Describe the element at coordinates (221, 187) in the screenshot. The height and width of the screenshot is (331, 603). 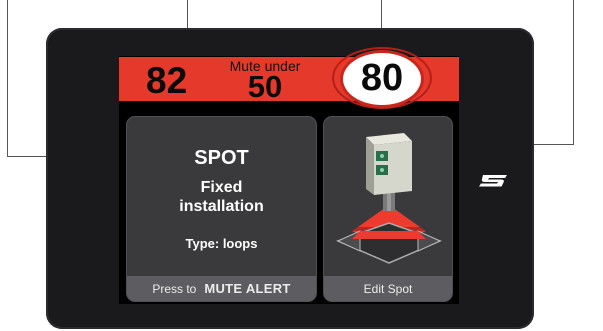
I see `alert-description-line1: Fixed` at that location.